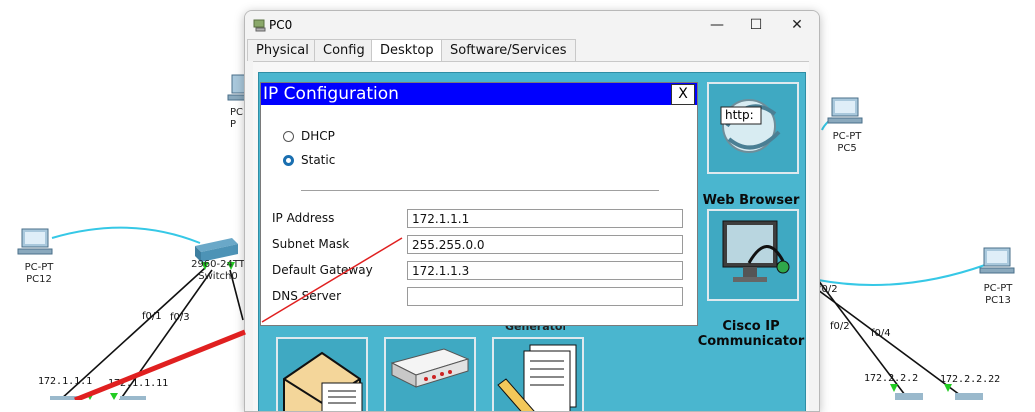 Image resolution: width=1035 pixels, height=412 pixels. What do you see at coordinates (238, 318) in the screenshot?
I see `annotation-arrow` at bounding box center [238, 318].